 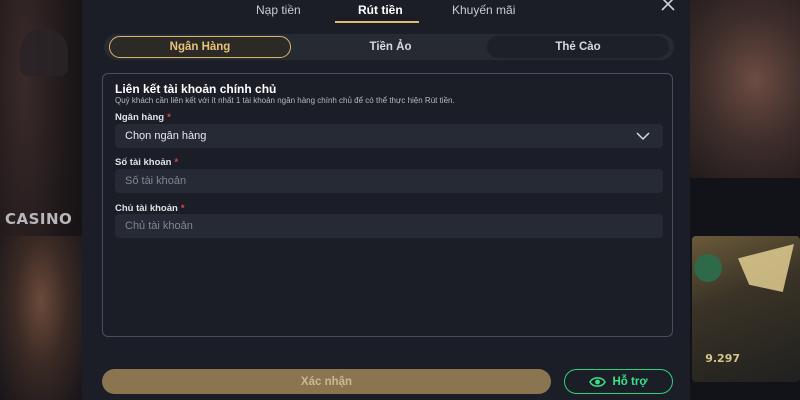 I want to click on subtab-crypto: Tiền Ảo, so click(x=390, y=47).